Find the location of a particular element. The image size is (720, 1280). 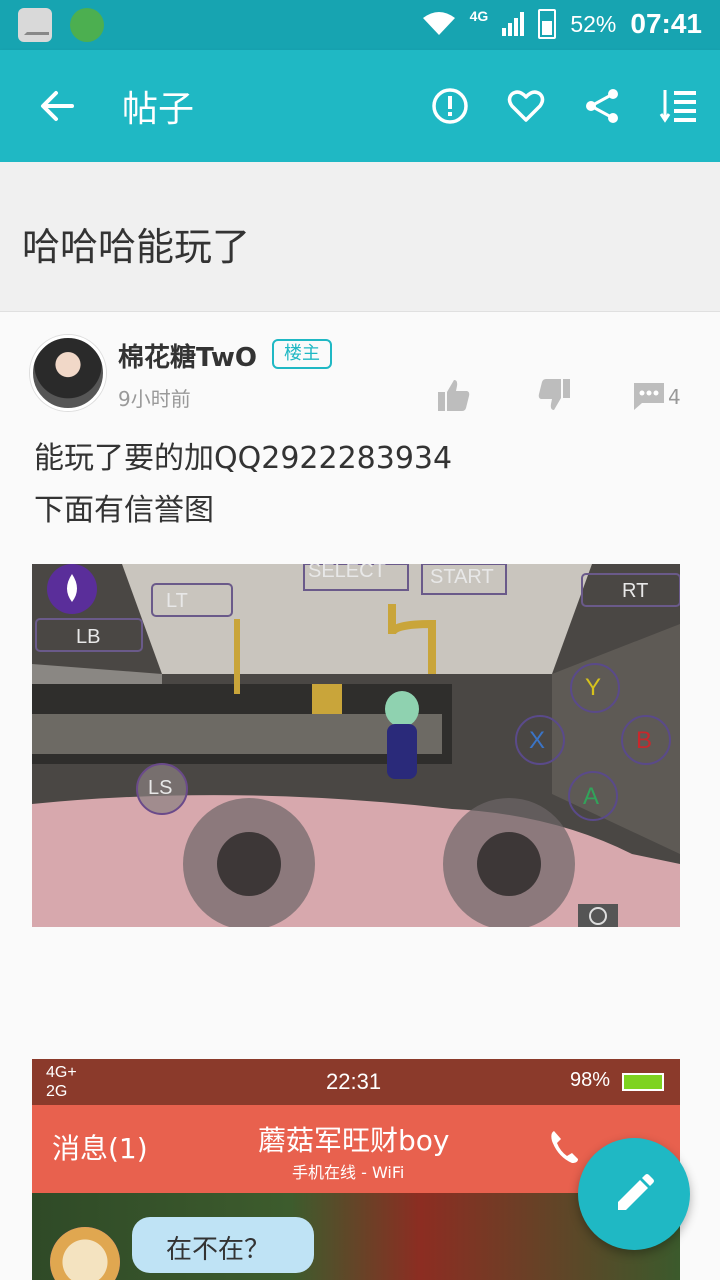

status-bar: 4G 52% 07:41 is located at coordinates (360, 25).